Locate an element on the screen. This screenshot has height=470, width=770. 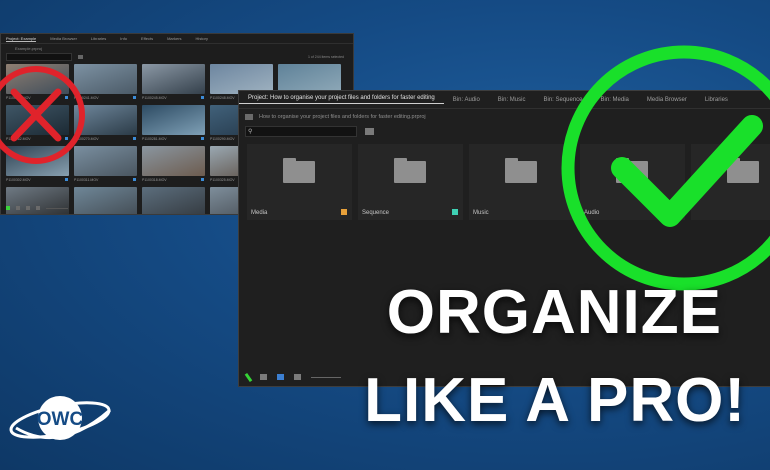
clip-thumbnail: P1100281.MOV is located at coordinates (173, 124).